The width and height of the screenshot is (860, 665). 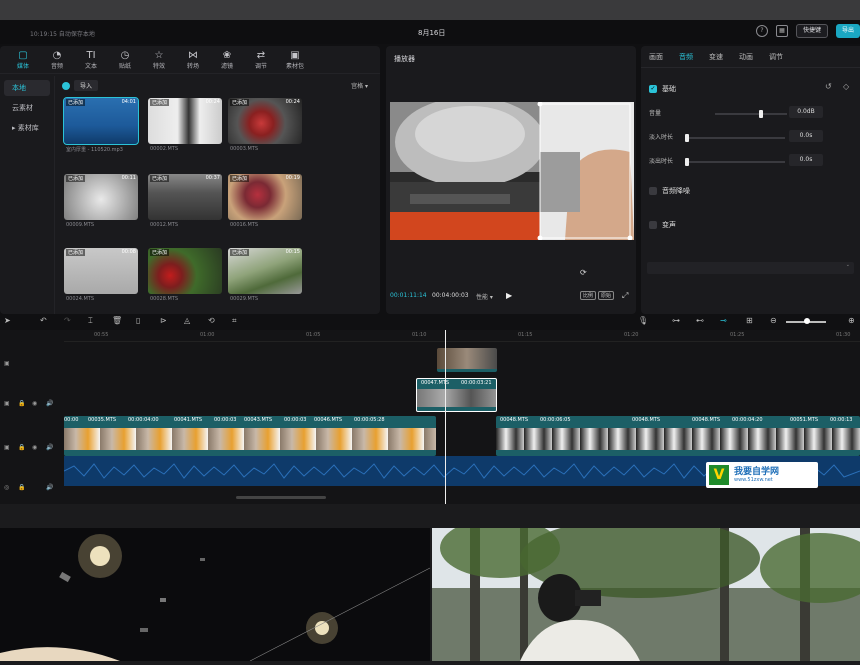 I want to click on track-video-icon: ▣, so click(x=7, y=447).